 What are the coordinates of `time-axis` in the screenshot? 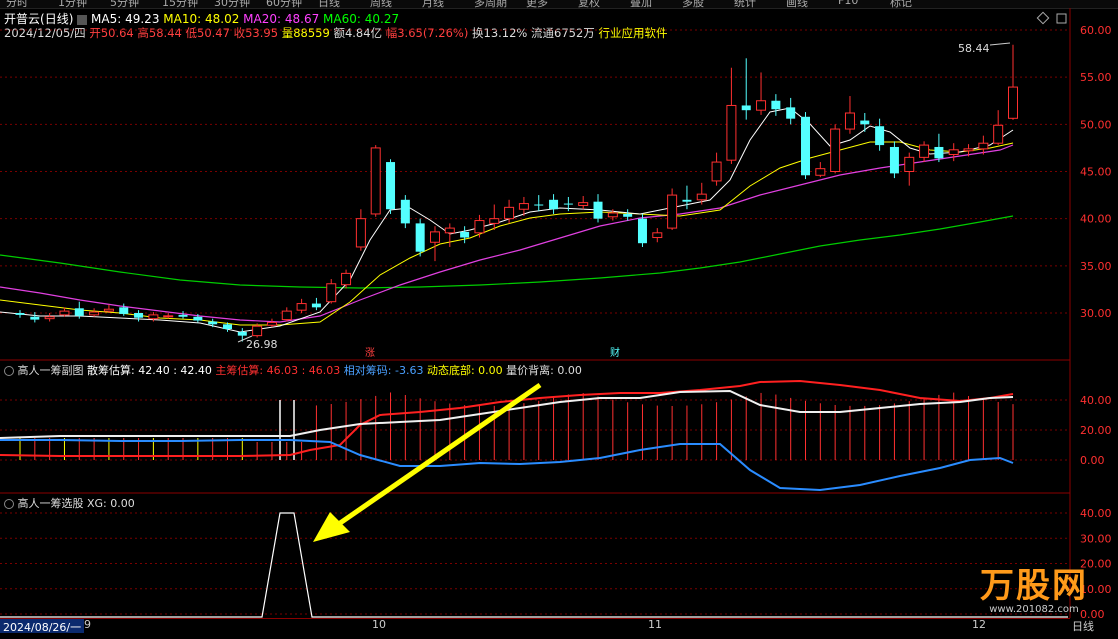 It's located at (535, 628).